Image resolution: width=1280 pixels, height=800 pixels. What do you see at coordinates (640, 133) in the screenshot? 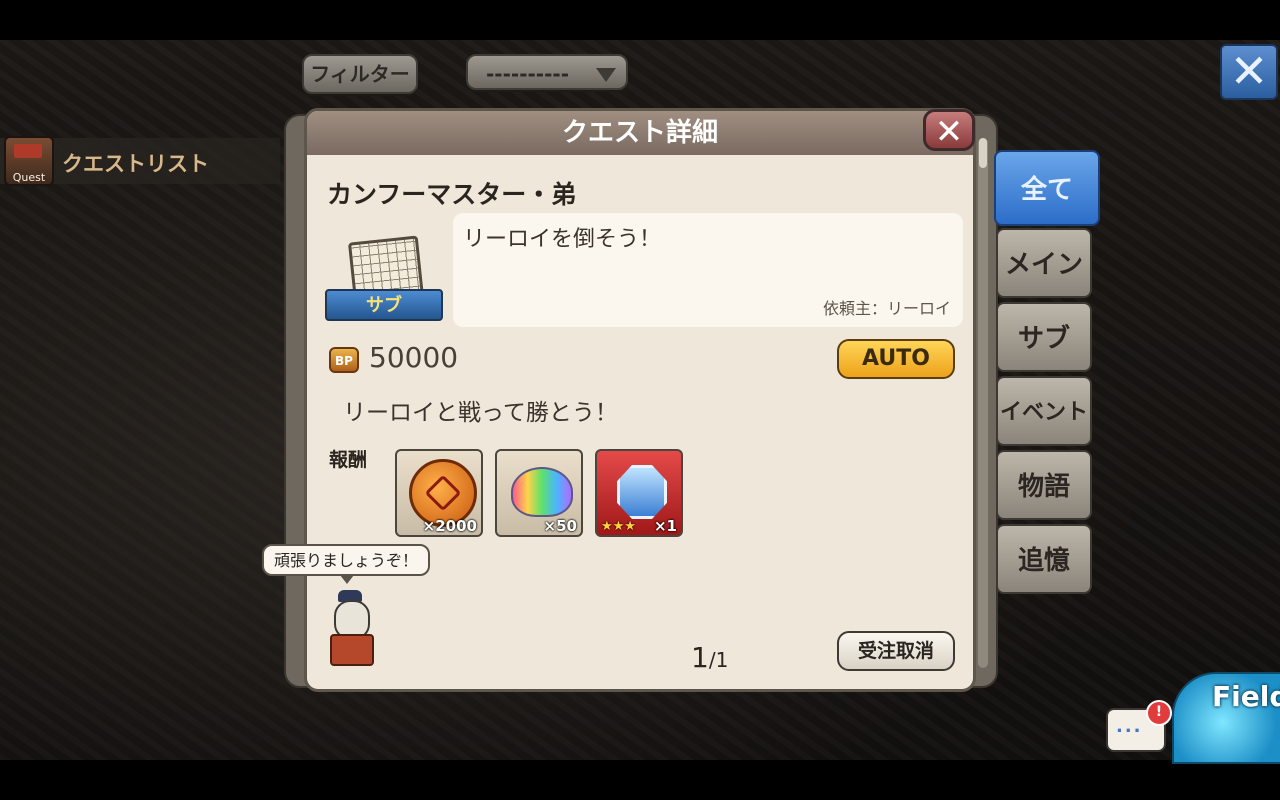
I see `dialog-title: クエスト詳細` at bounding box center [640, 133].